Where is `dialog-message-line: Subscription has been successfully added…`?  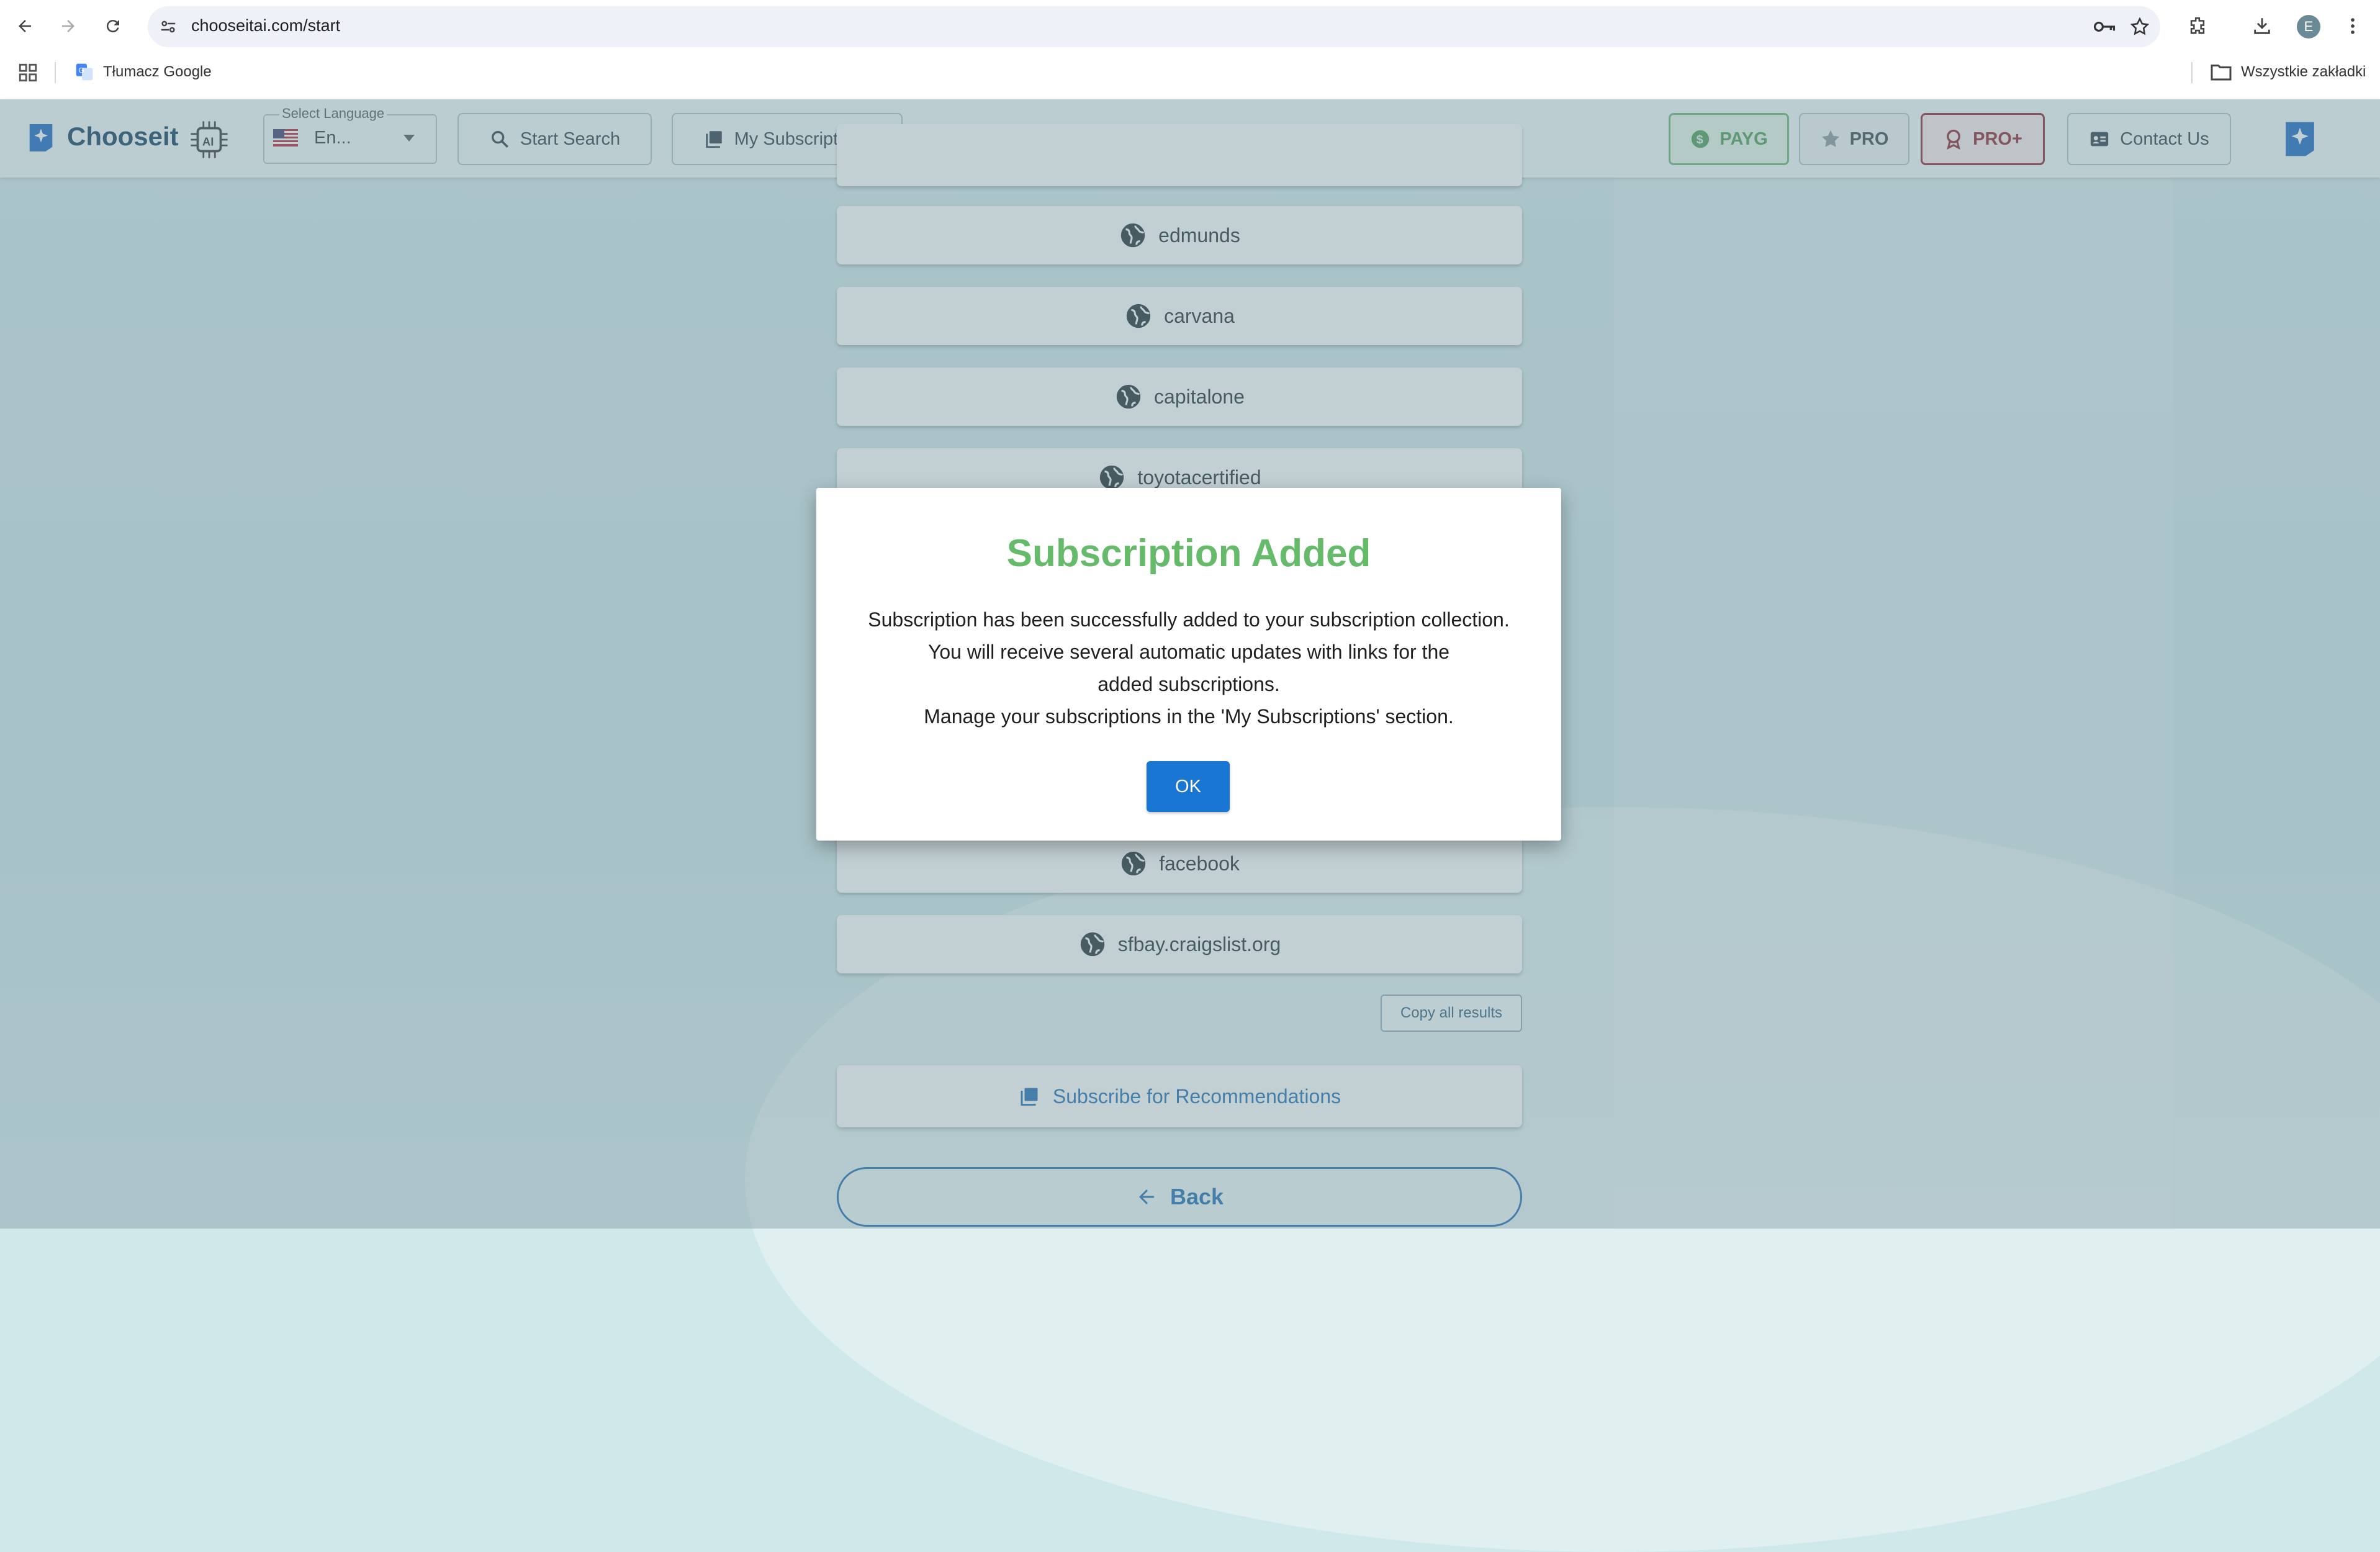
dialog-message-line: Subscription has been successfully added… is located at coordinates (1189, 619).